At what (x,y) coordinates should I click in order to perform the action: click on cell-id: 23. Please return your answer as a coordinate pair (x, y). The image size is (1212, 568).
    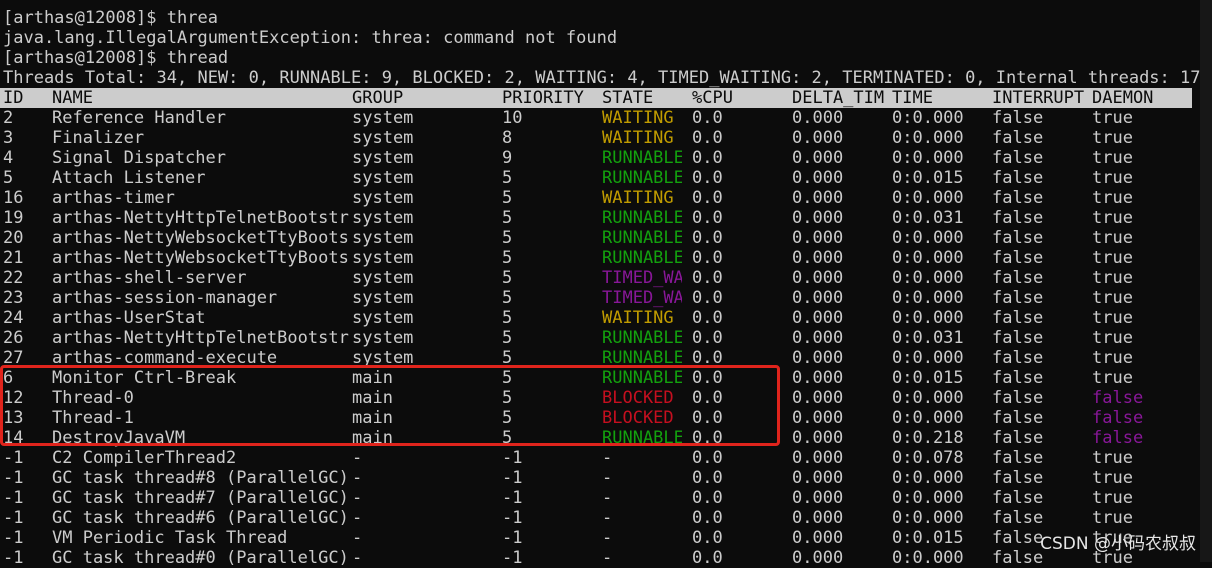
    Looking at the image, I should click on (13, 298).